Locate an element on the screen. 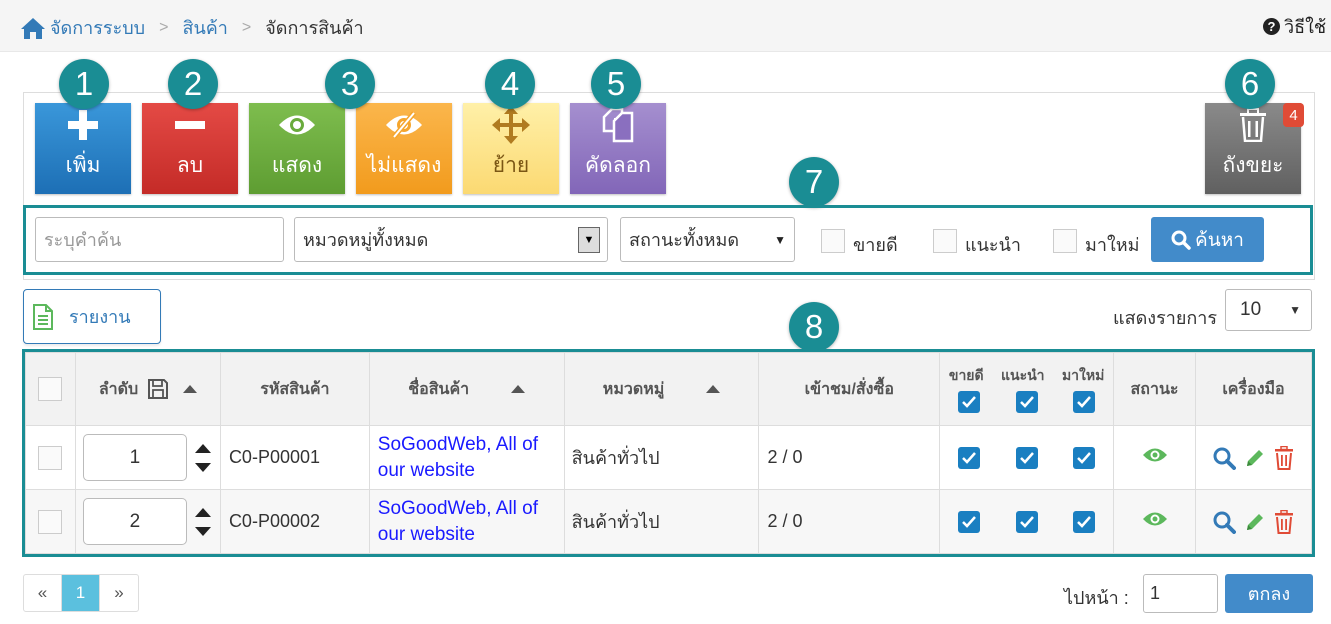 The width and height of the screenshot is (1331, 624). prev-page-button: « is located at coordinates (43, 593).